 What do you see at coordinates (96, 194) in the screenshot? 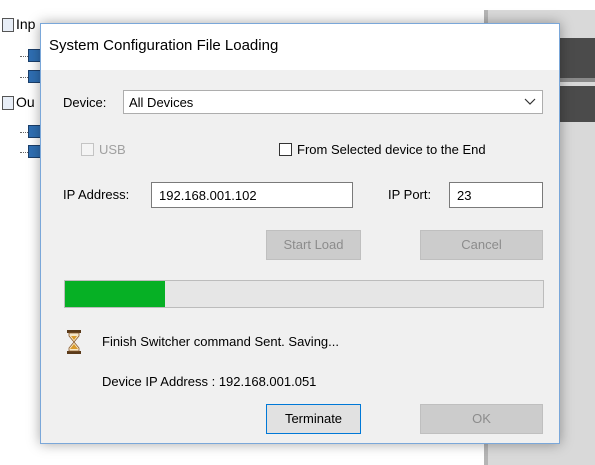
I see `ip-address-label: IP Address:` at bounding box center [96, 194].